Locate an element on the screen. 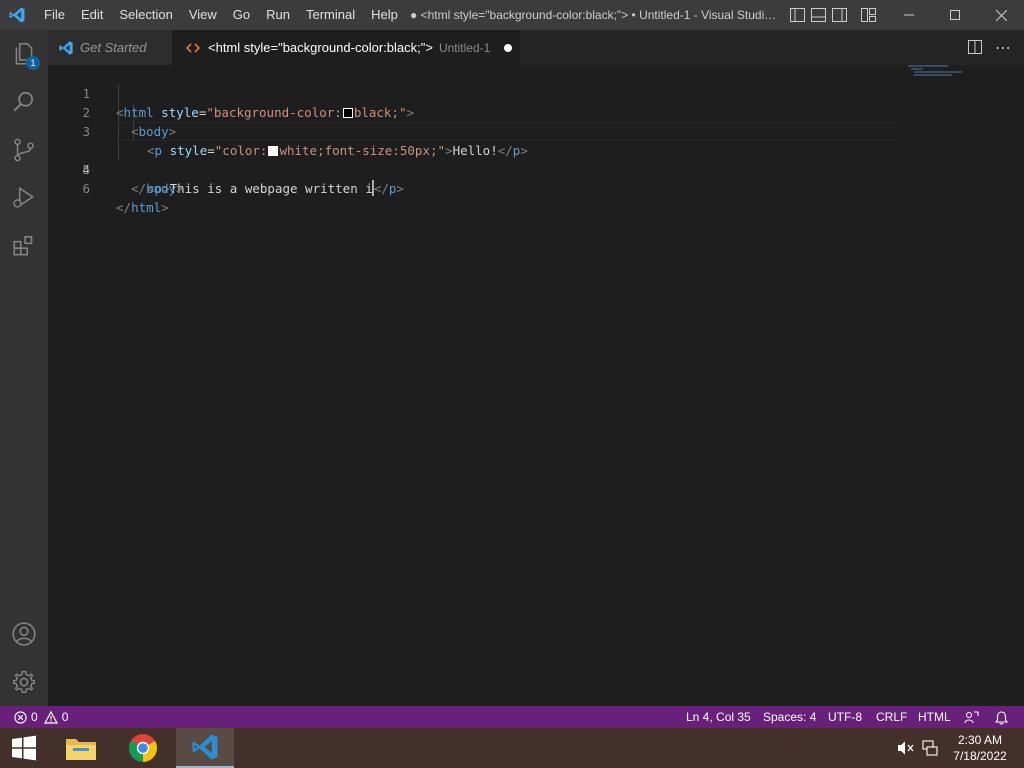 This screenshot has height=768, width=1024. folder-icon is located at coordinates (81, 749).